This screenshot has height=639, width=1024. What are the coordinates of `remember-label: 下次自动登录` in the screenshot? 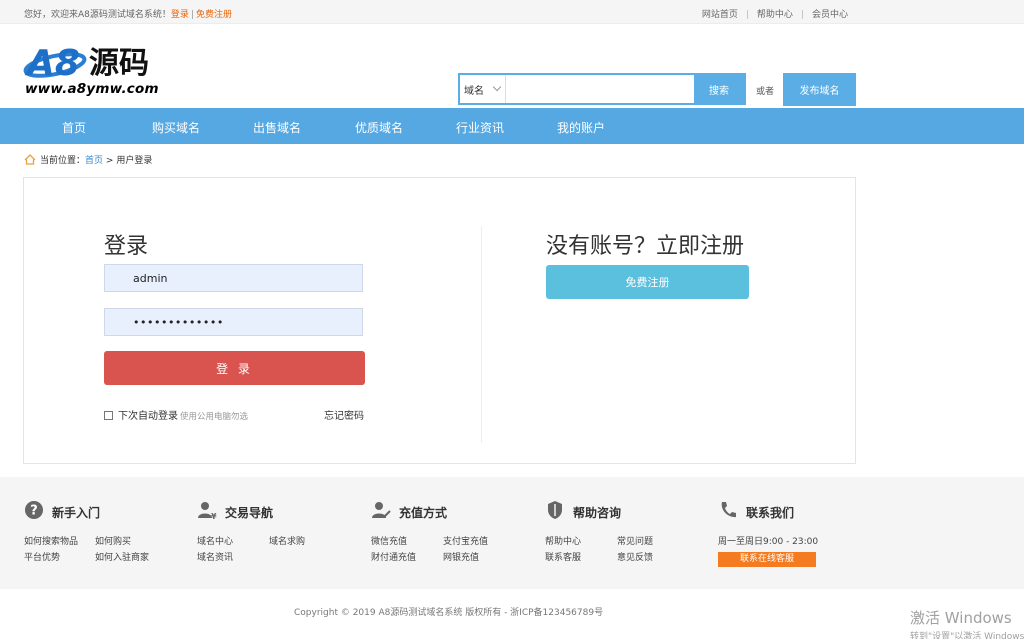 It's located at (148, 416).